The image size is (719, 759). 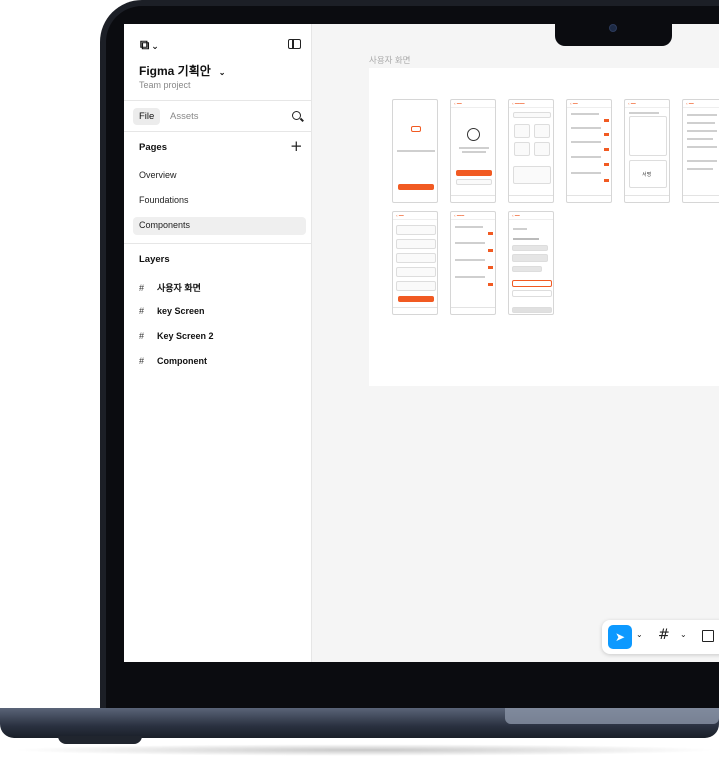 What do you see at coordinates (154, 259) in the screenshot?
I see `layers-heading: Layers` at bounding box center [154, 259].